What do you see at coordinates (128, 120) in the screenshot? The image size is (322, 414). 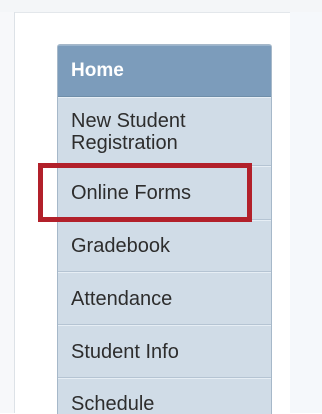 I see `sidebar-item-label-line1: New Student` at bounding box center [128, 120].